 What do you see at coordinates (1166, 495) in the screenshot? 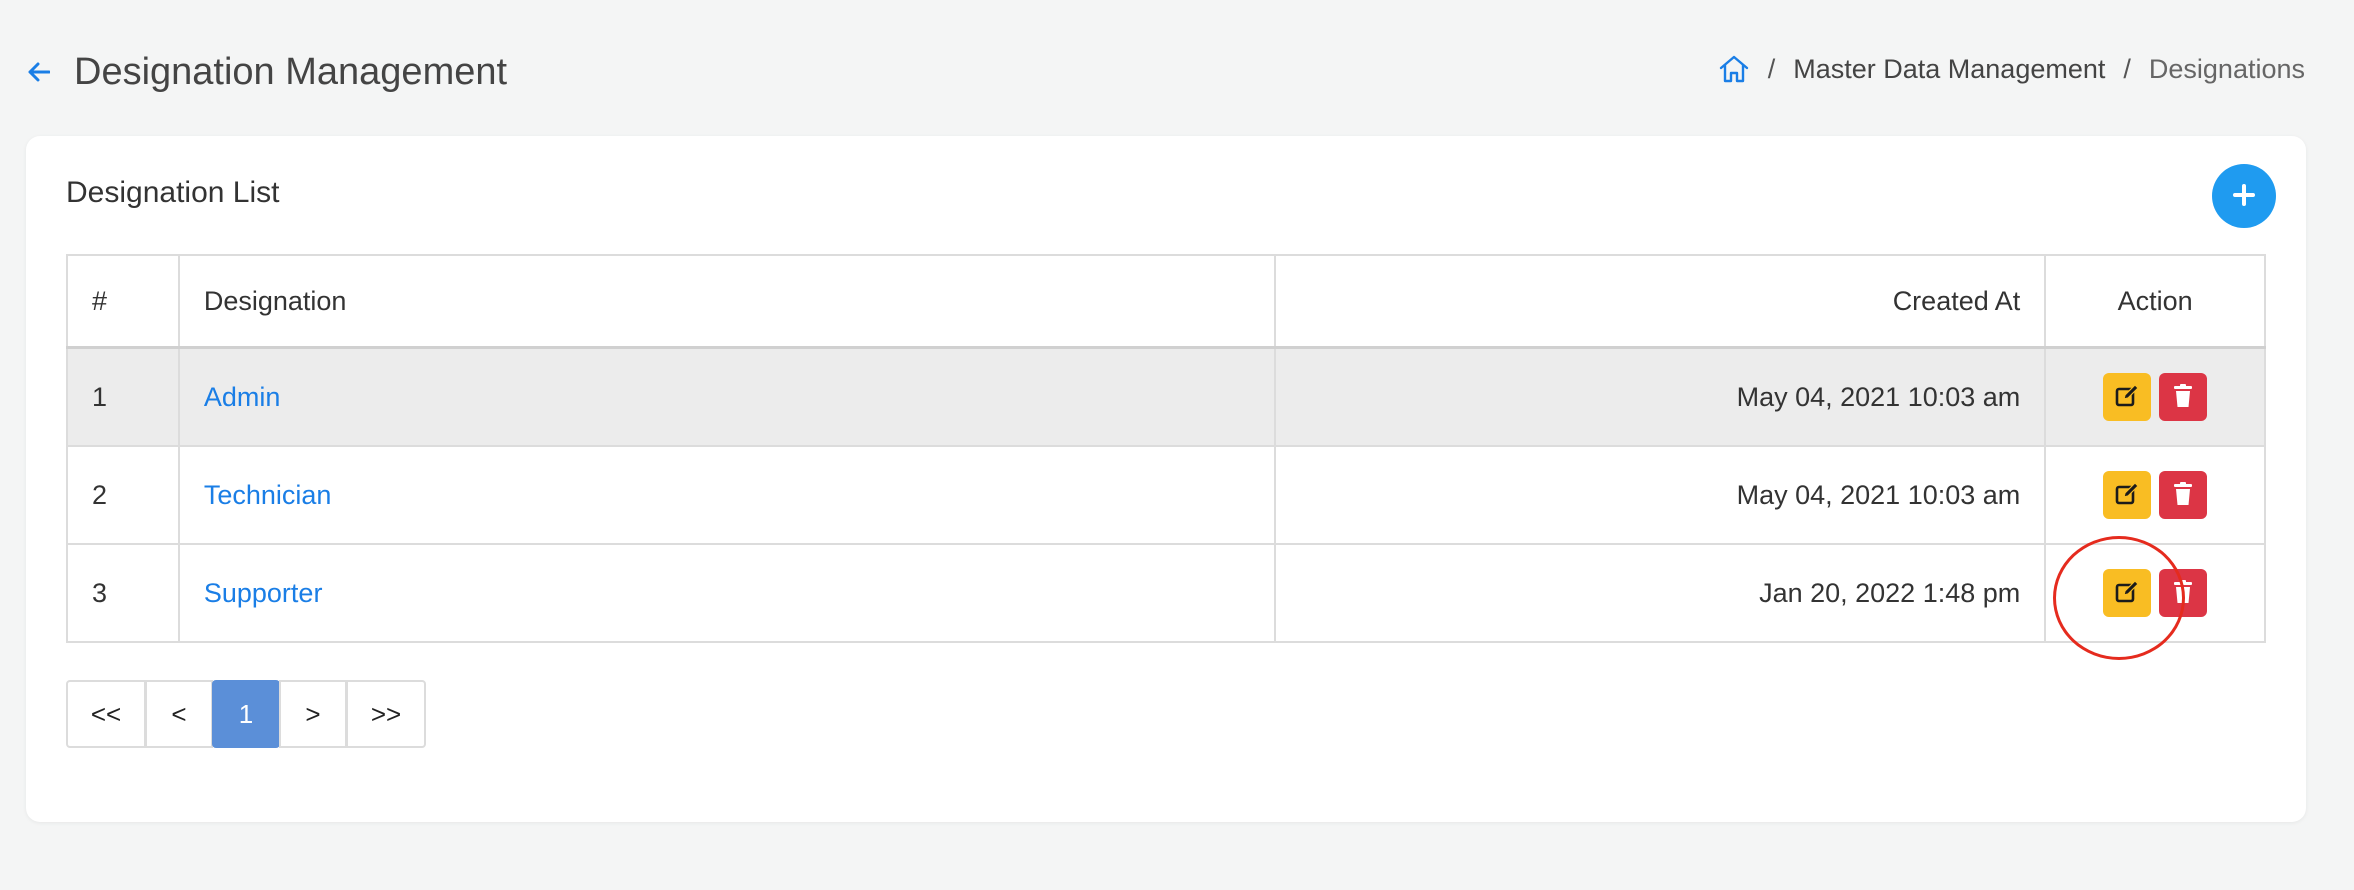
I see `table-row: 2 Technician May 04, 2021 10:03 am` at bounding box center [1166, 495].